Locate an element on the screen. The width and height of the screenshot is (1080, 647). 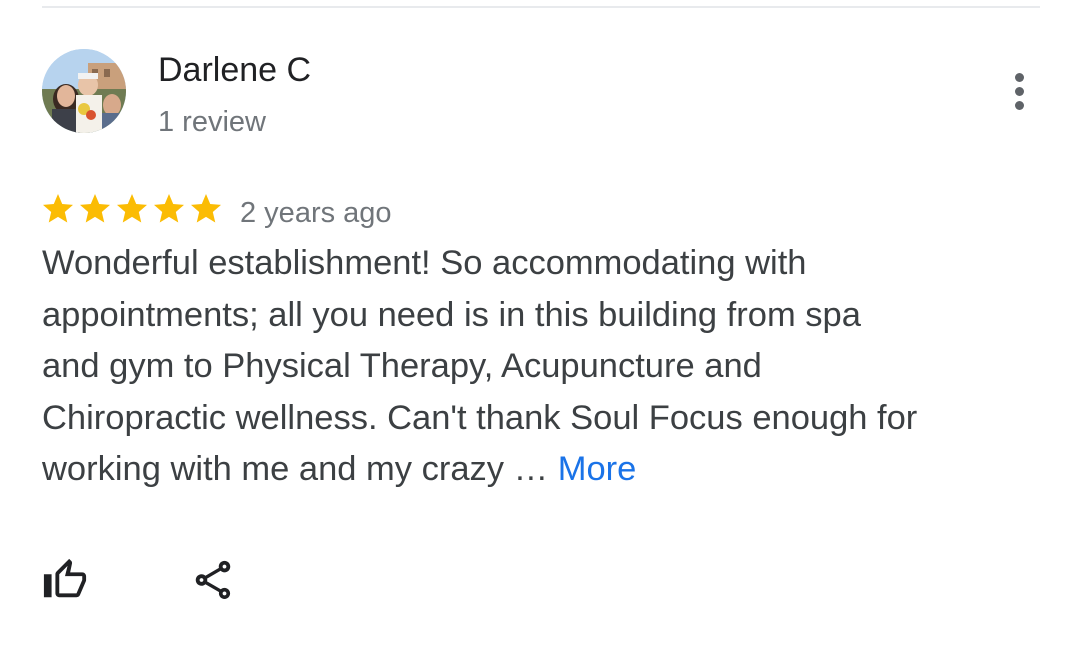
review-date: 2 years ago is located at coordinates (316, 213).